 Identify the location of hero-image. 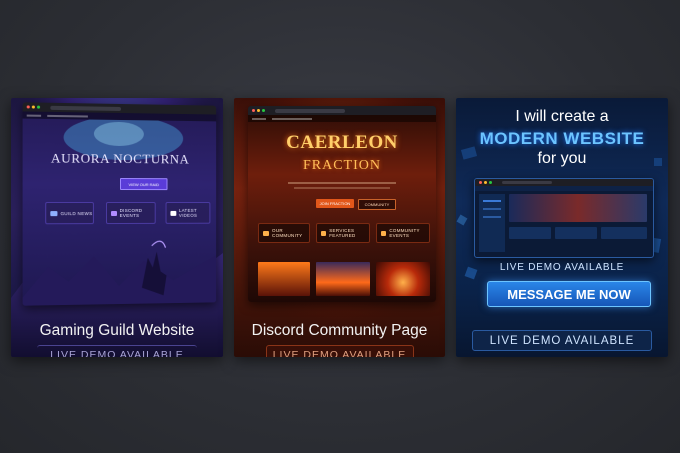
(578, 208).